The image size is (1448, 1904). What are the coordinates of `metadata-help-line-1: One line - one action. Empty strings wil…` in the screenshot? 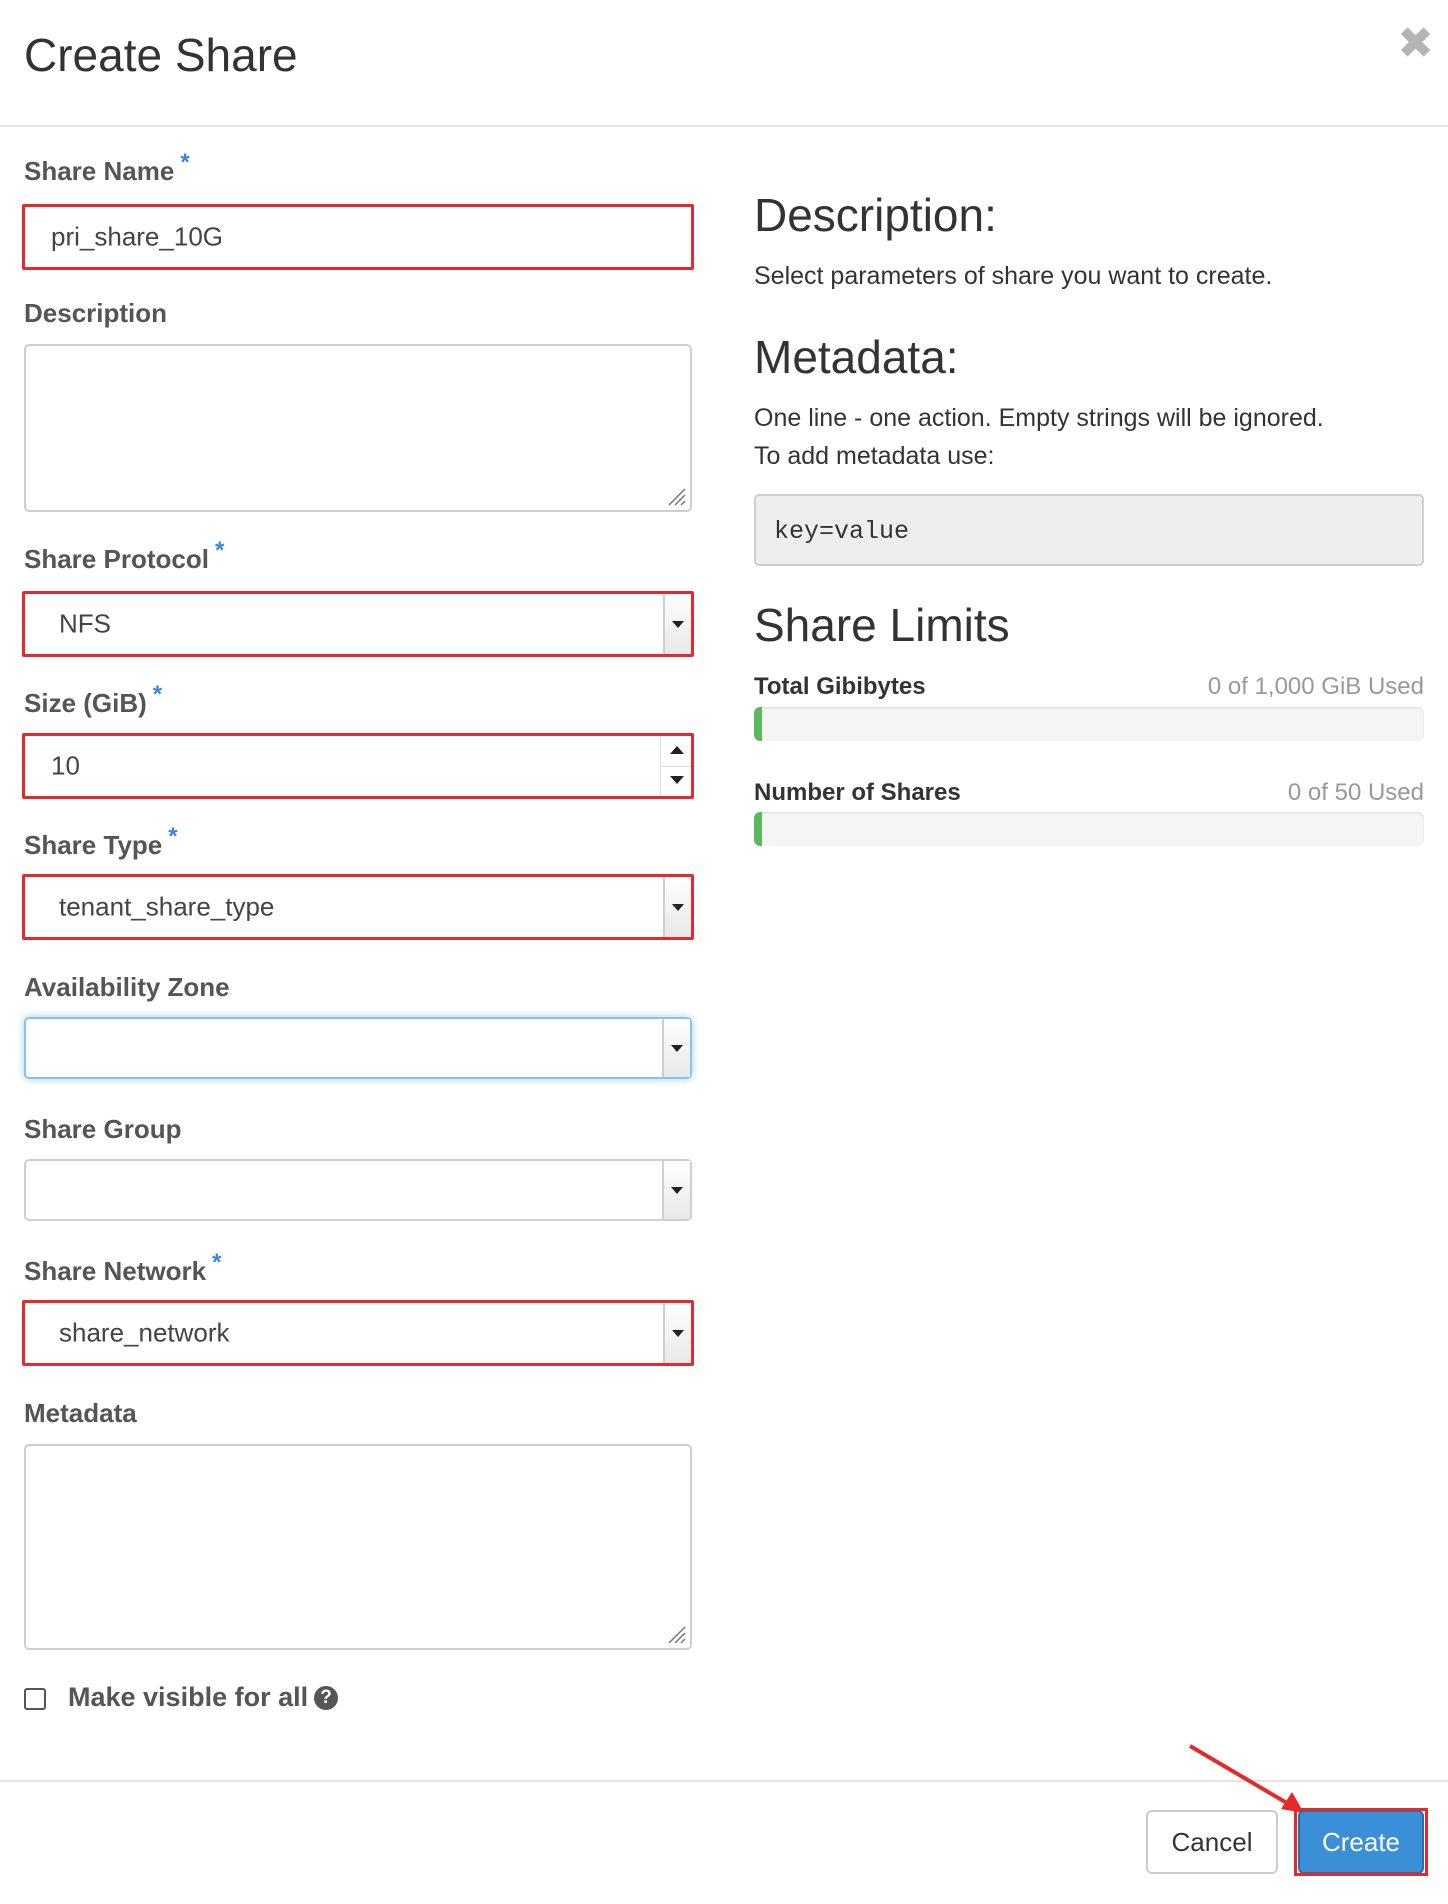 It's located at (1039, 418).